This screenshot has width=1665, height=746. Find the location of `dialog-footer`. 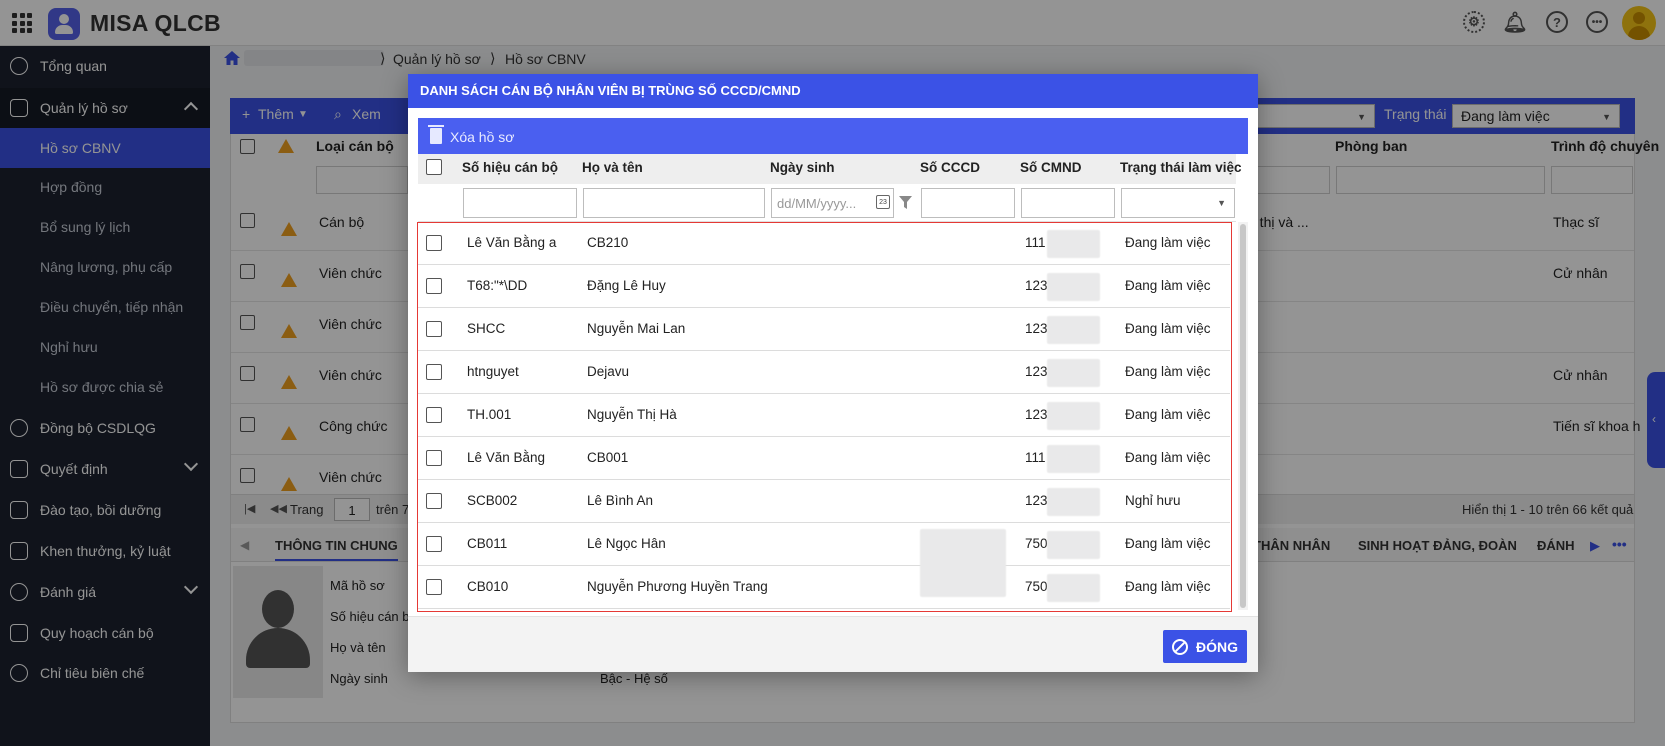

dialog-footer is located at coordinates (833, 644).